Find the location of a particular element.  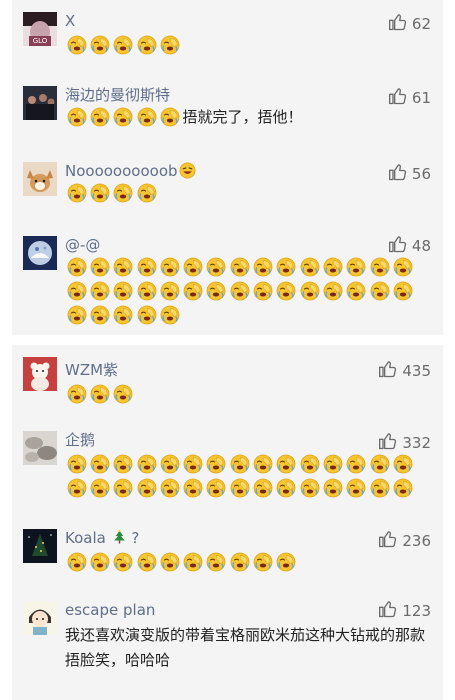

avatar: GLO is located at coordinates (40, 29).